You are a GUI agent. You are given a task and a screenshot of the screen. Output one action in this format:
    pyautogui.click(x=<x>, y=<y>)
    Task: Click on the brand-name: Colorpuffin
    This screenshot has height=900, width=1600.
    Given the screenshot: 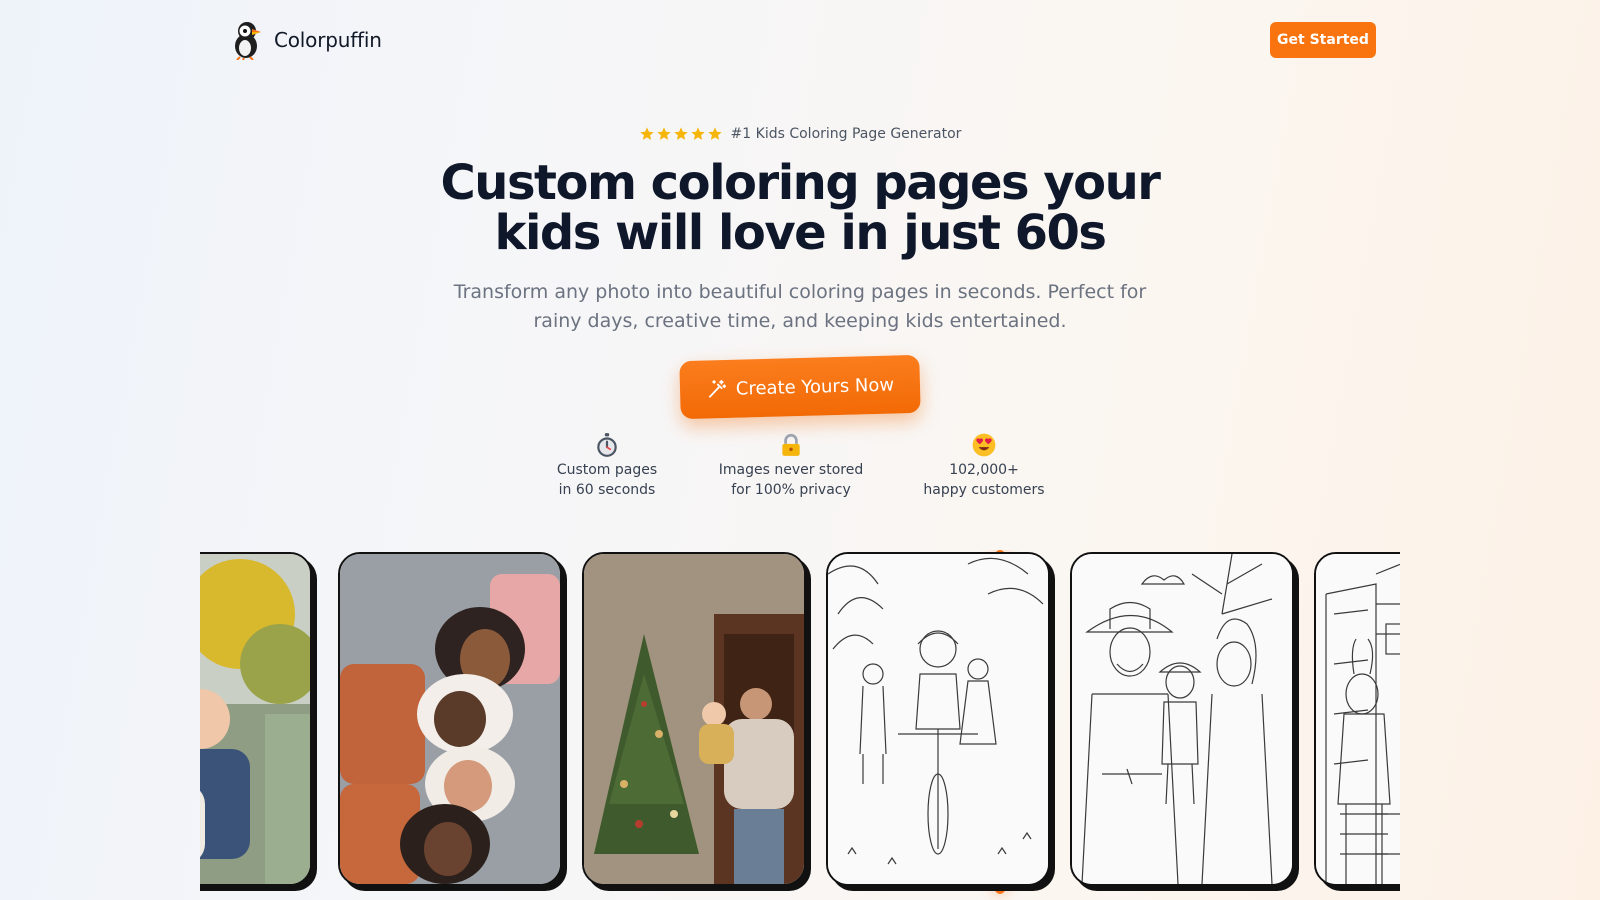 What is the action you would take?
    pyautogui.click(x=328, y=40)
    